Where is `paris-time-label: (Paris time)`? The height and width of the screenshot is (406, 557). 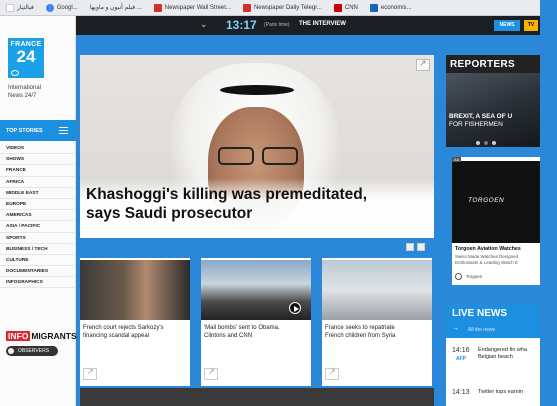
paris-time-label: (Paris time) is located at coordinates (277, 25).